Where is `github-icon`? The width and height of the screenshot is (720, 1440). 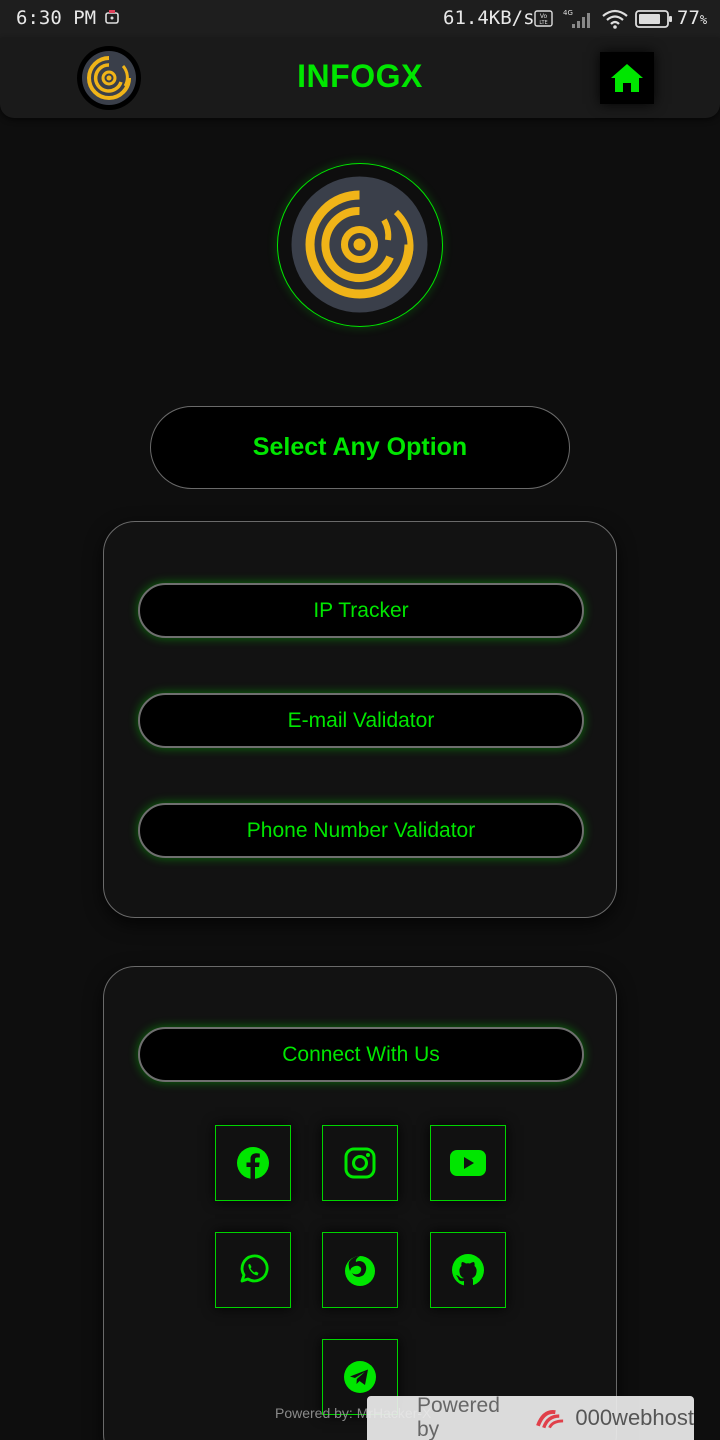 github-icon is located at coordinates (468, 1270).